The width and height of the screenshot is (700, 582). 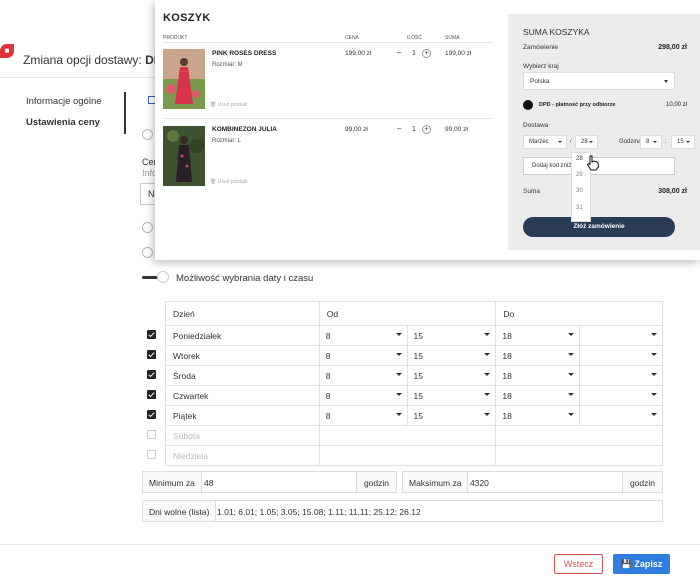 I want to click on date-time-toggle-knob, so click(x=163, y=277).